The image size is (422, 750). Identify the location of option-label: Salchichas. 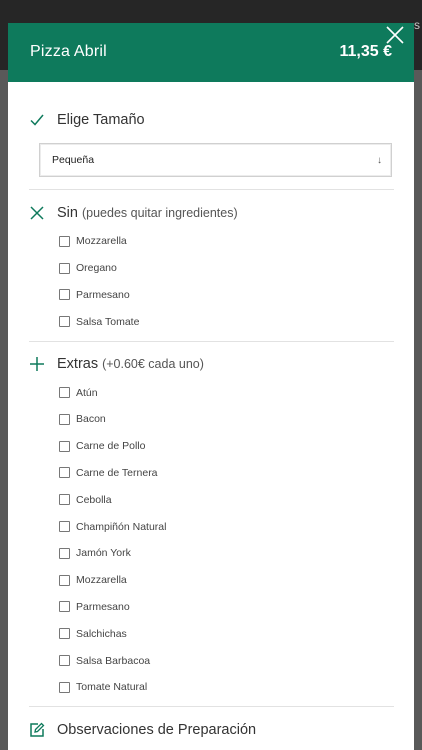
(101, 633).